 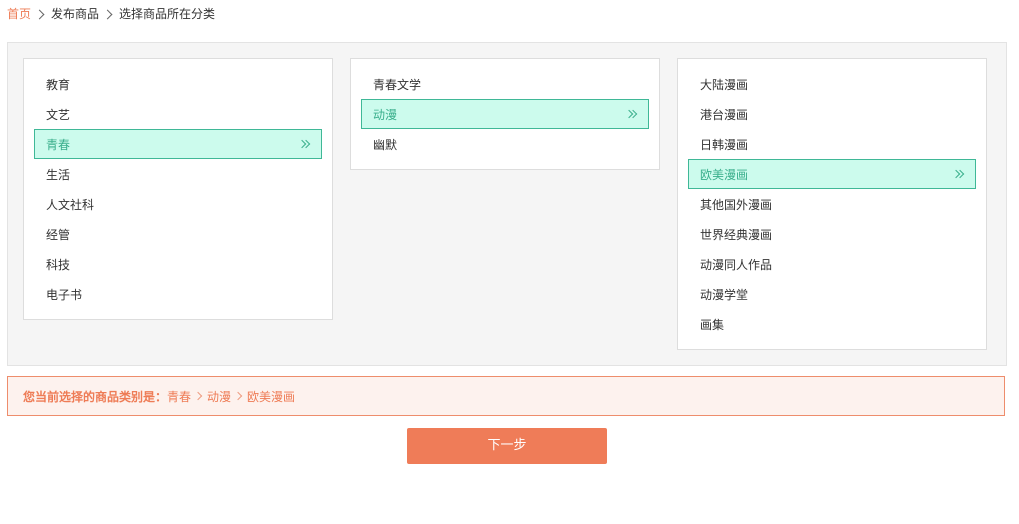 I want to click on category-item: 电子书, so click(x=178, y=294).